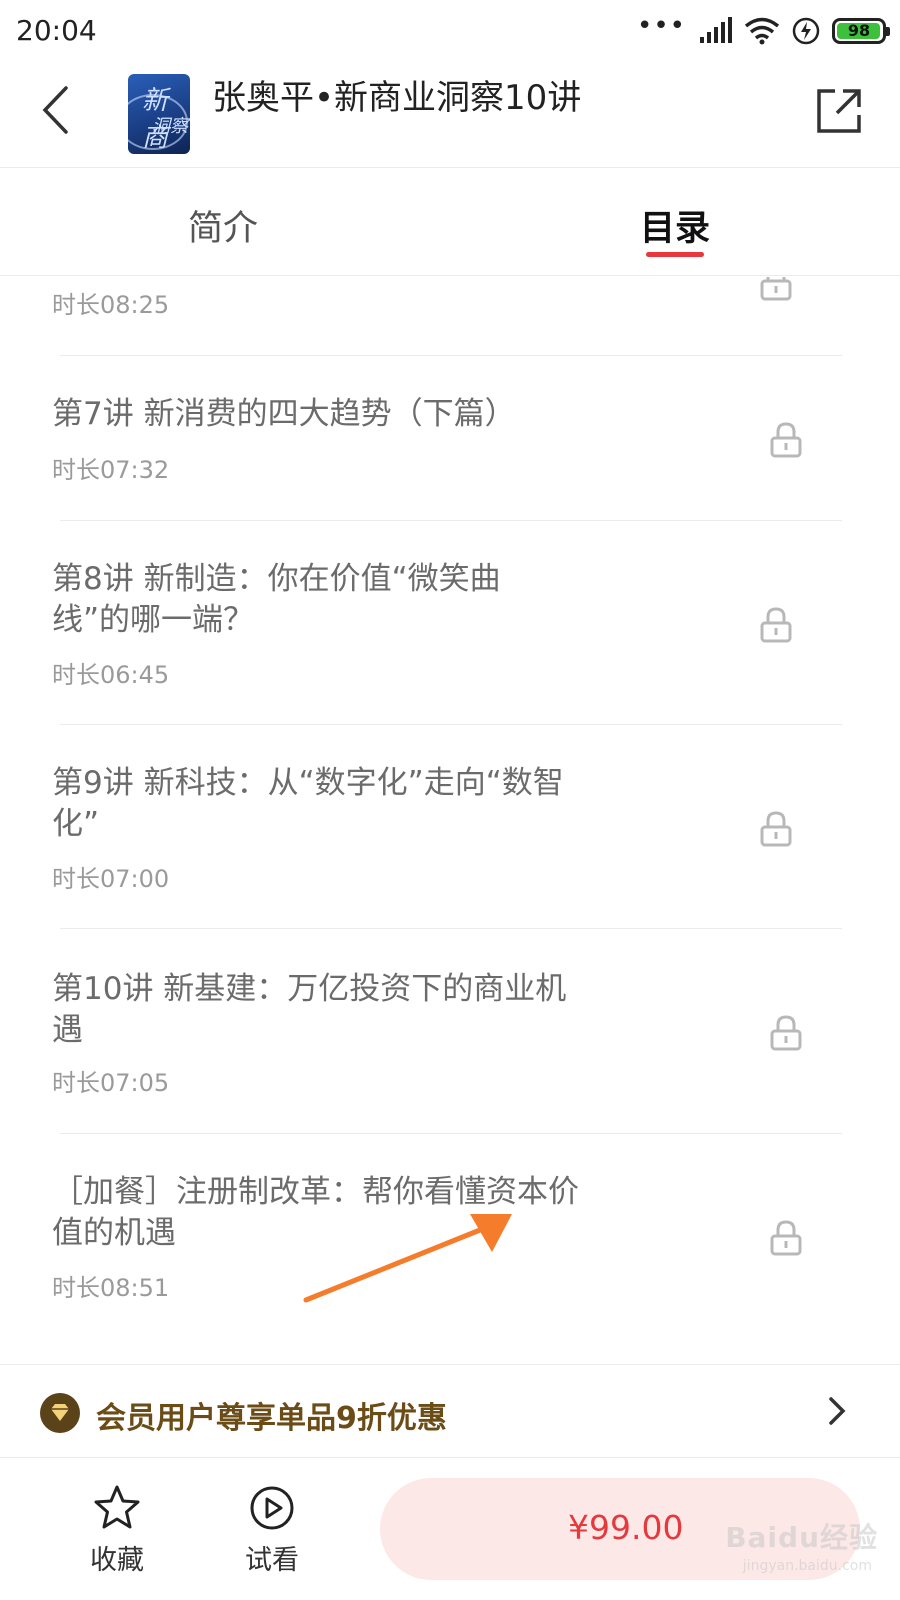  I want to click on baidu-watermark: Baidu经验 jingyan.baidu.com, so click(788, 1548).